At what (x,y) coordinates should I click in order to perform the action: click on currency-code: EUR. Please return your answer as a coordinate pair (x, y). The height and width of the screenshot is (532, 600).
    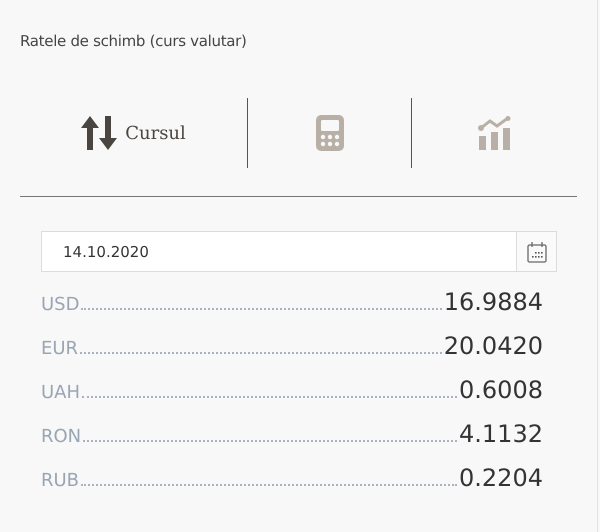
    Looking at the image, I should click on (59, 348).